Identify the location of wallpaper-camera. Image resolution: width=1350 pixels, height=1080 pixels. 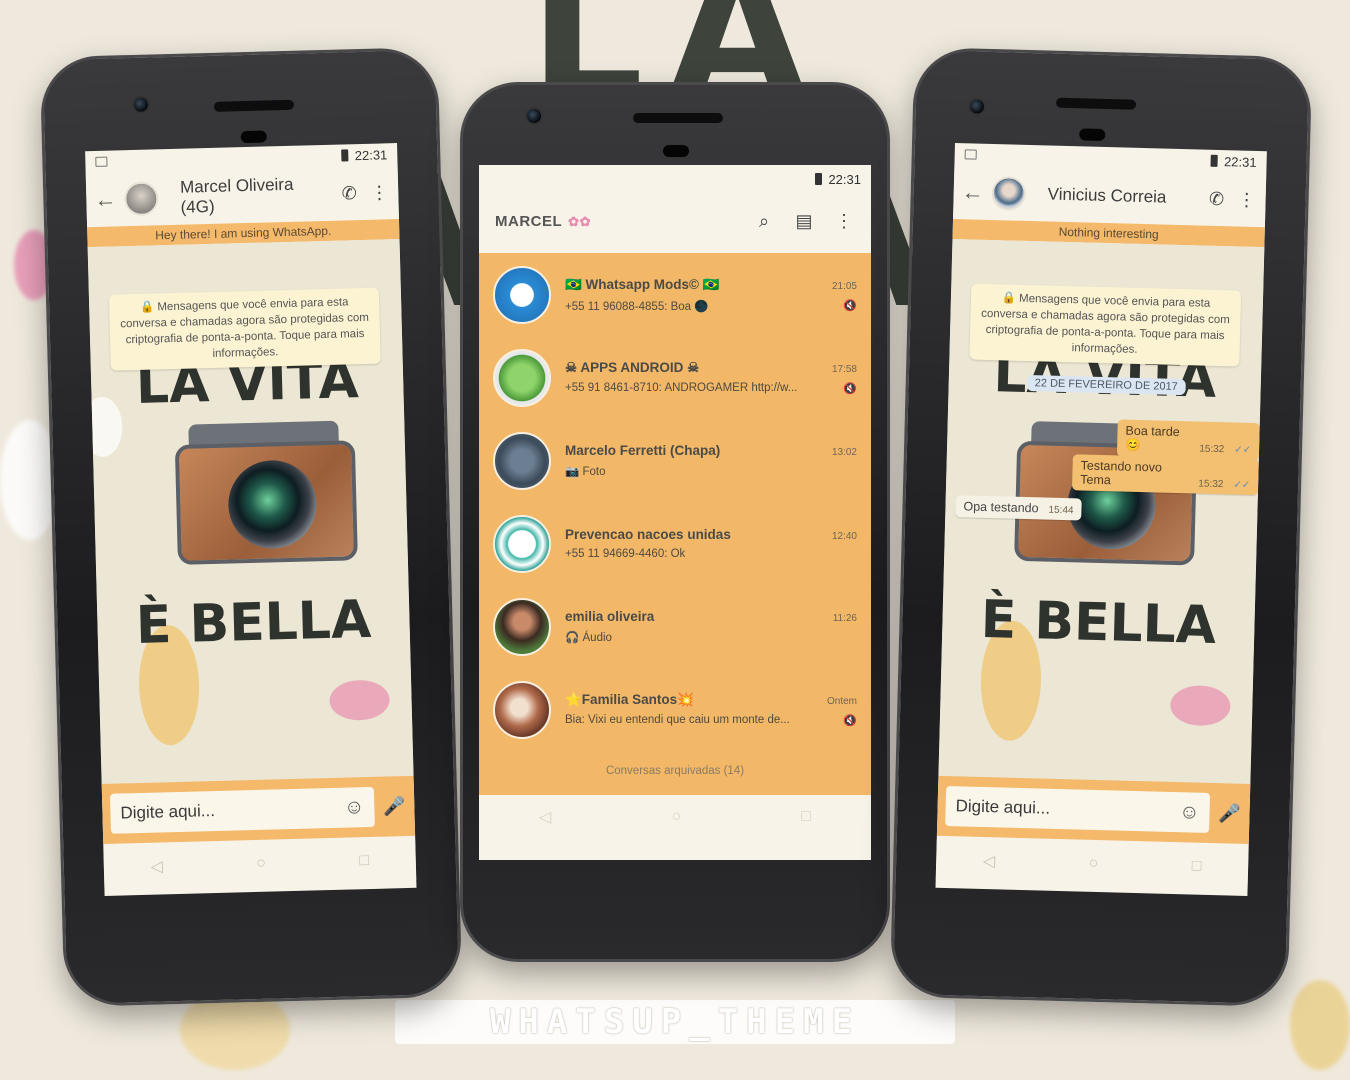
(266, 487).